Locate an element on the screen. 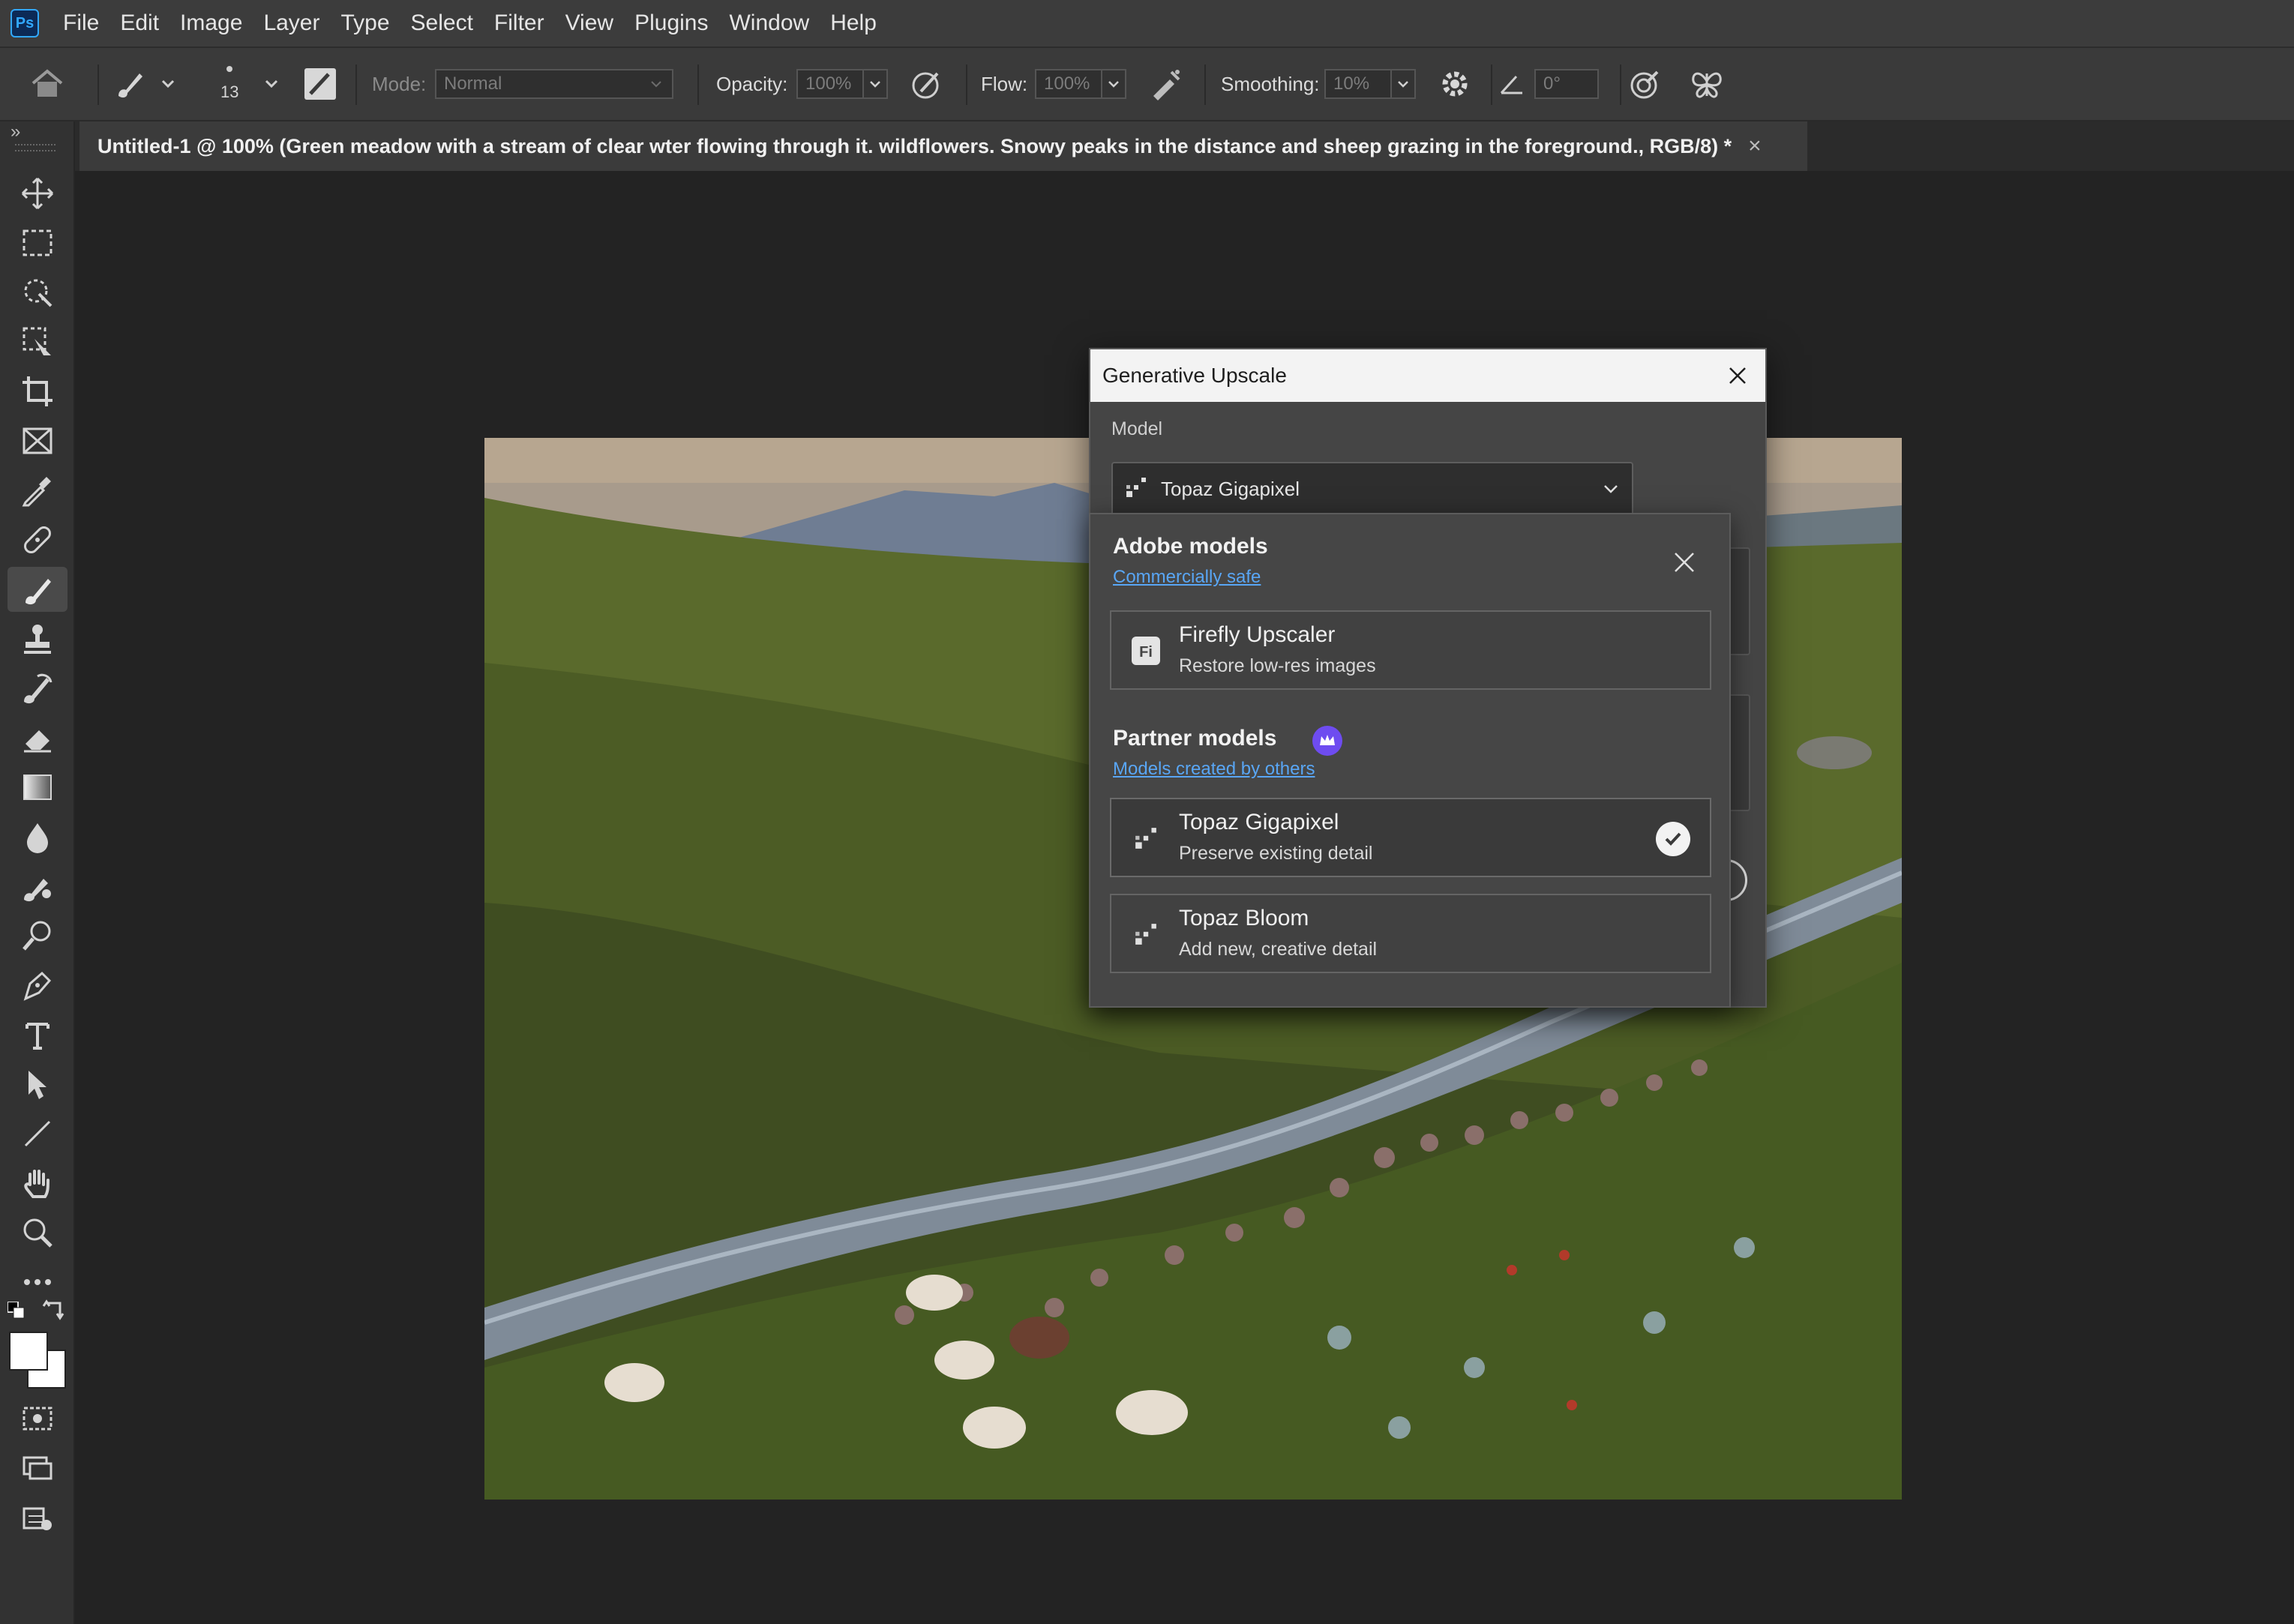  edit-toolbar-icon is located at coordinates (37, 1517).